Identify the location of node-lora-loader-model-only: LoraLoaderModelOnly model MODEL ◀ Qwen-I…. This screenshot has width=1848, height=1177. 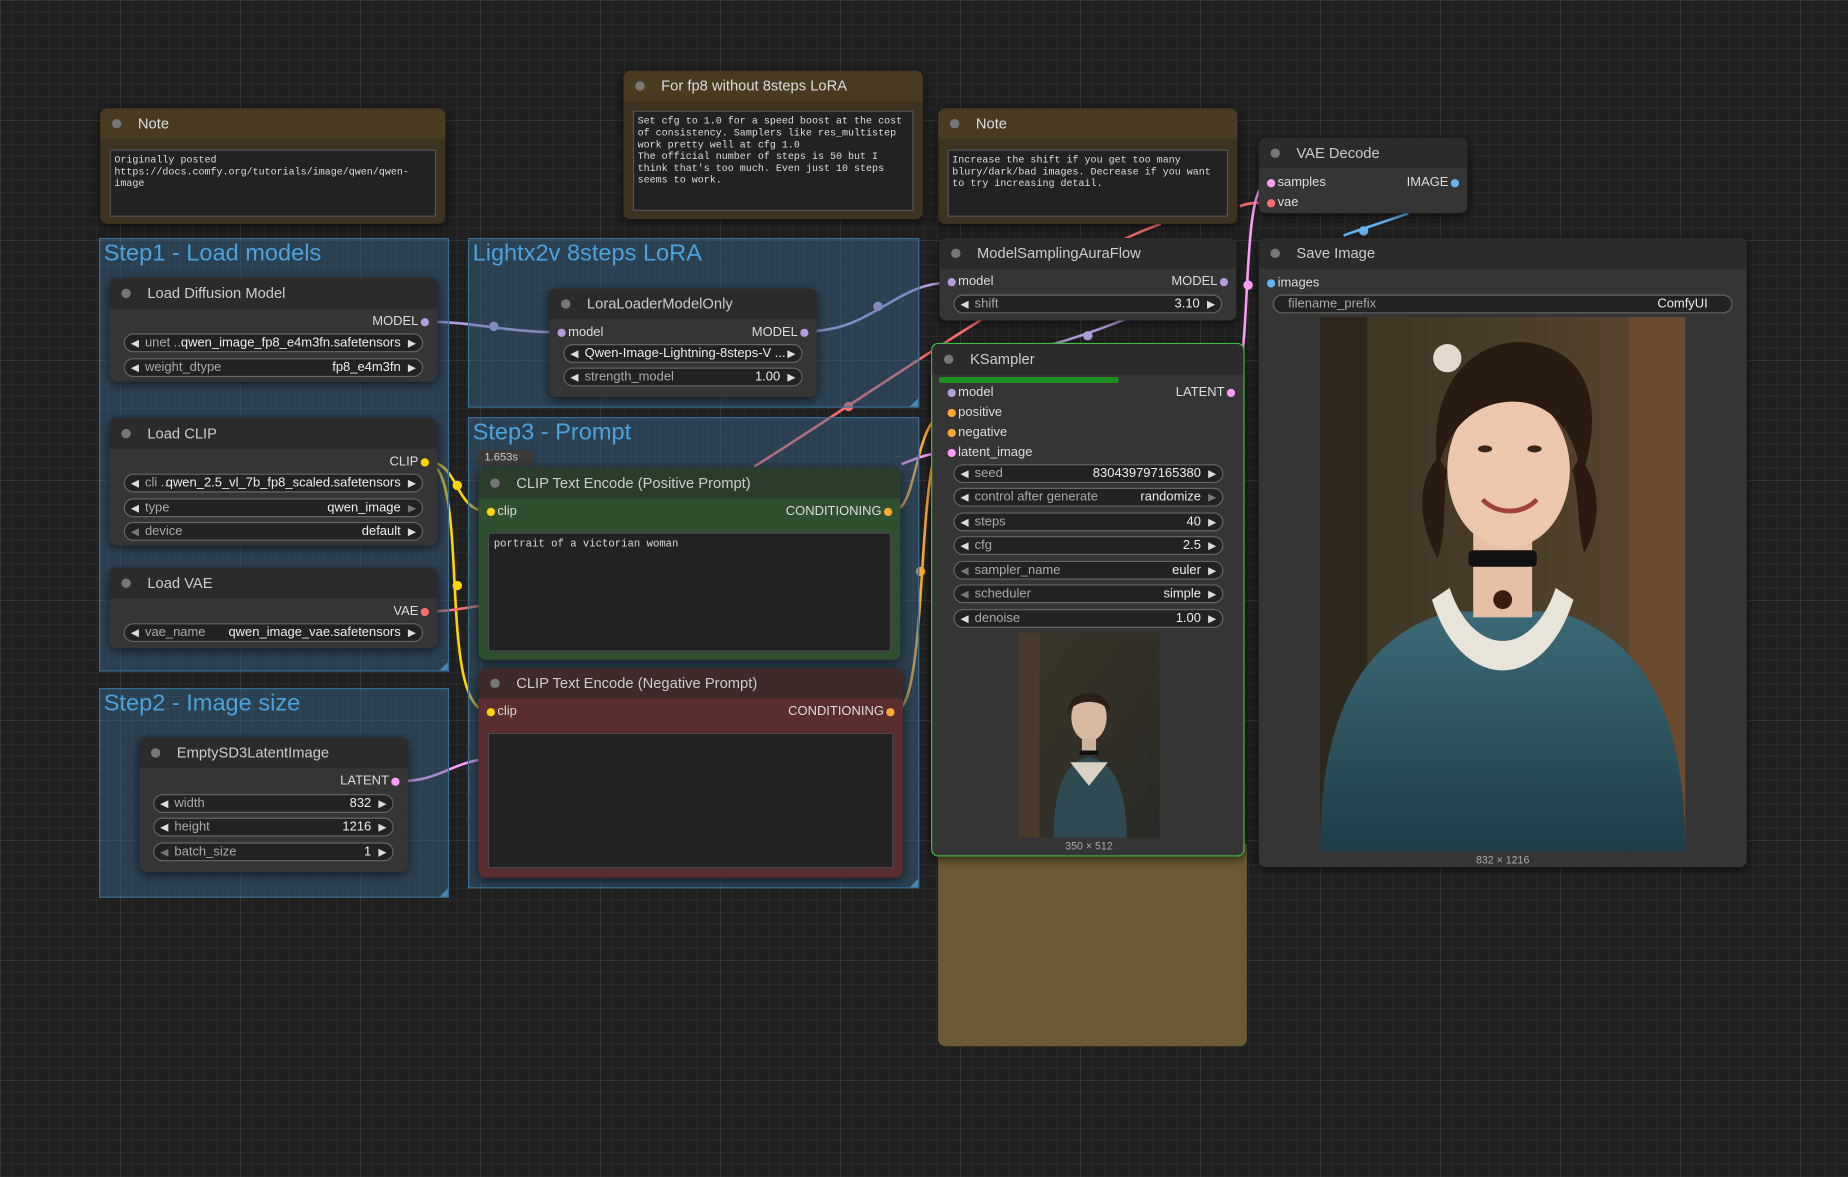
(683, 343).